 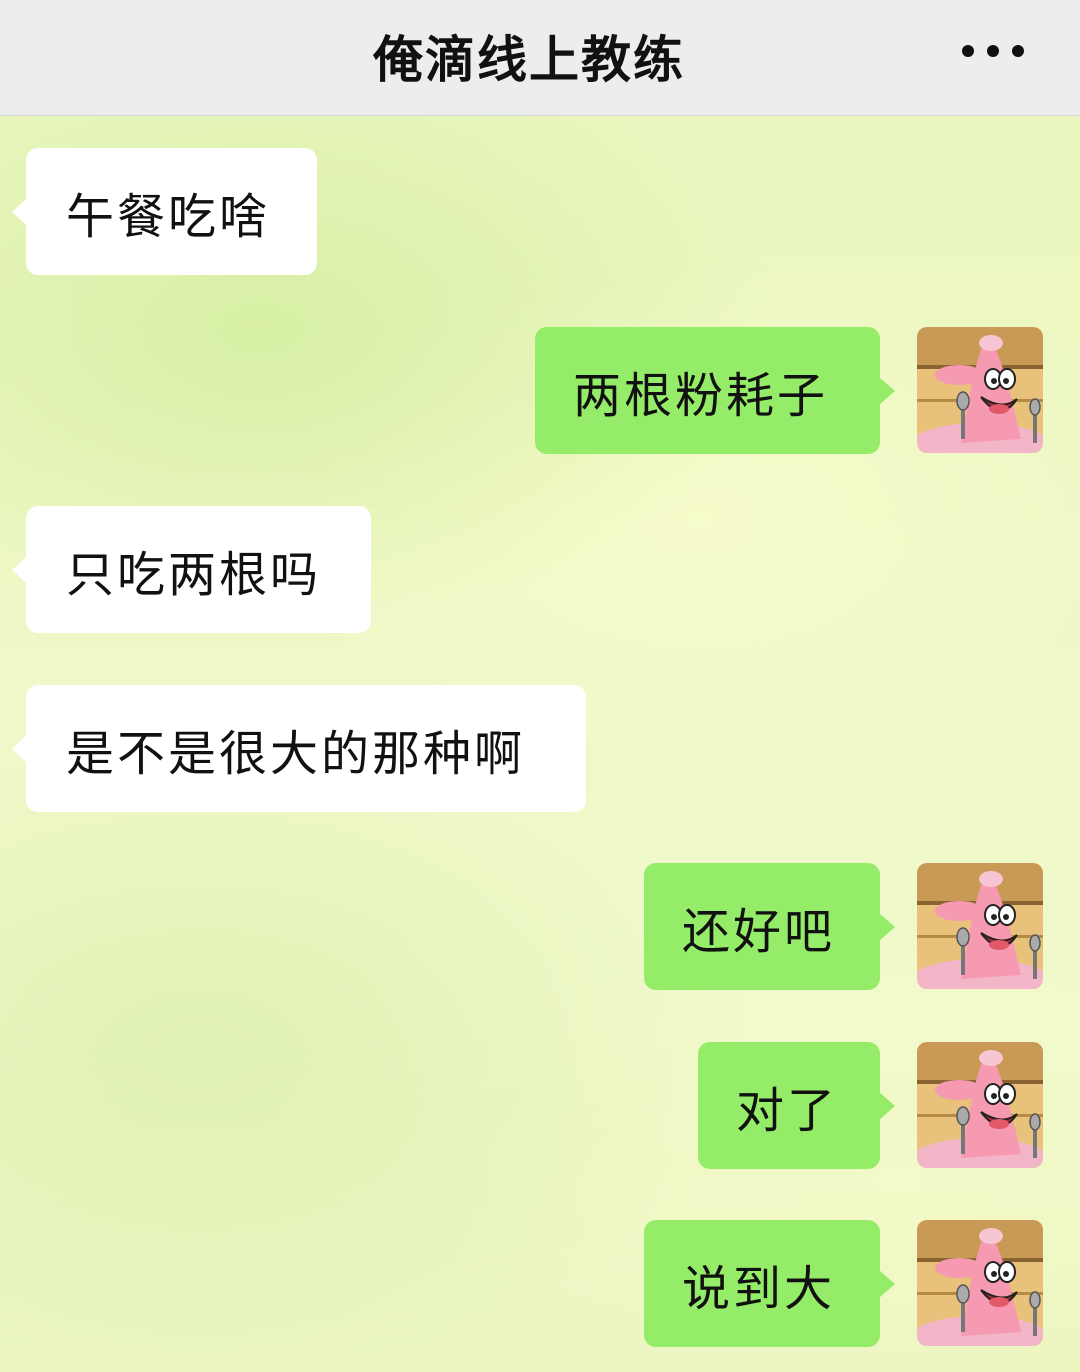 What do you see at coordinates (759, 1288) in the screenshot?
I see `message-text: 说到大` at bounding box center [759, 1288].